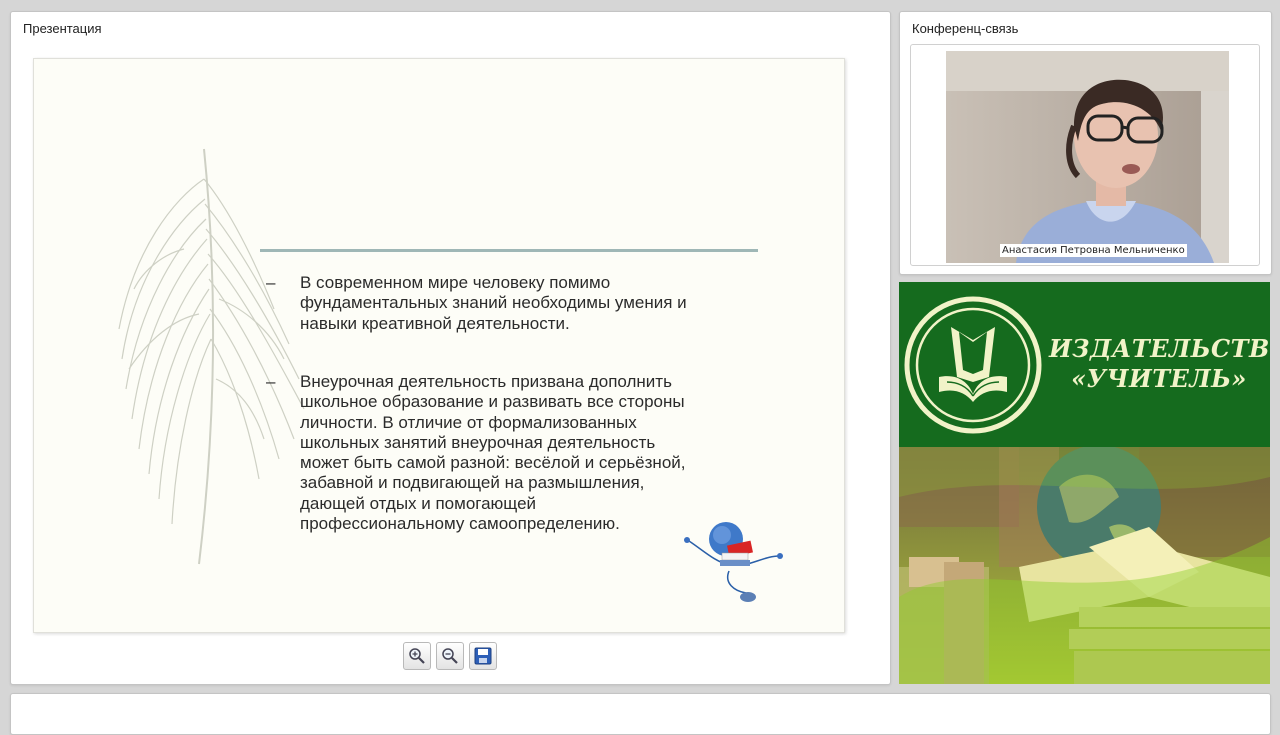 This screenshot has height=735, width=1280. I want to click on bottom-panel, so click(640, 714).